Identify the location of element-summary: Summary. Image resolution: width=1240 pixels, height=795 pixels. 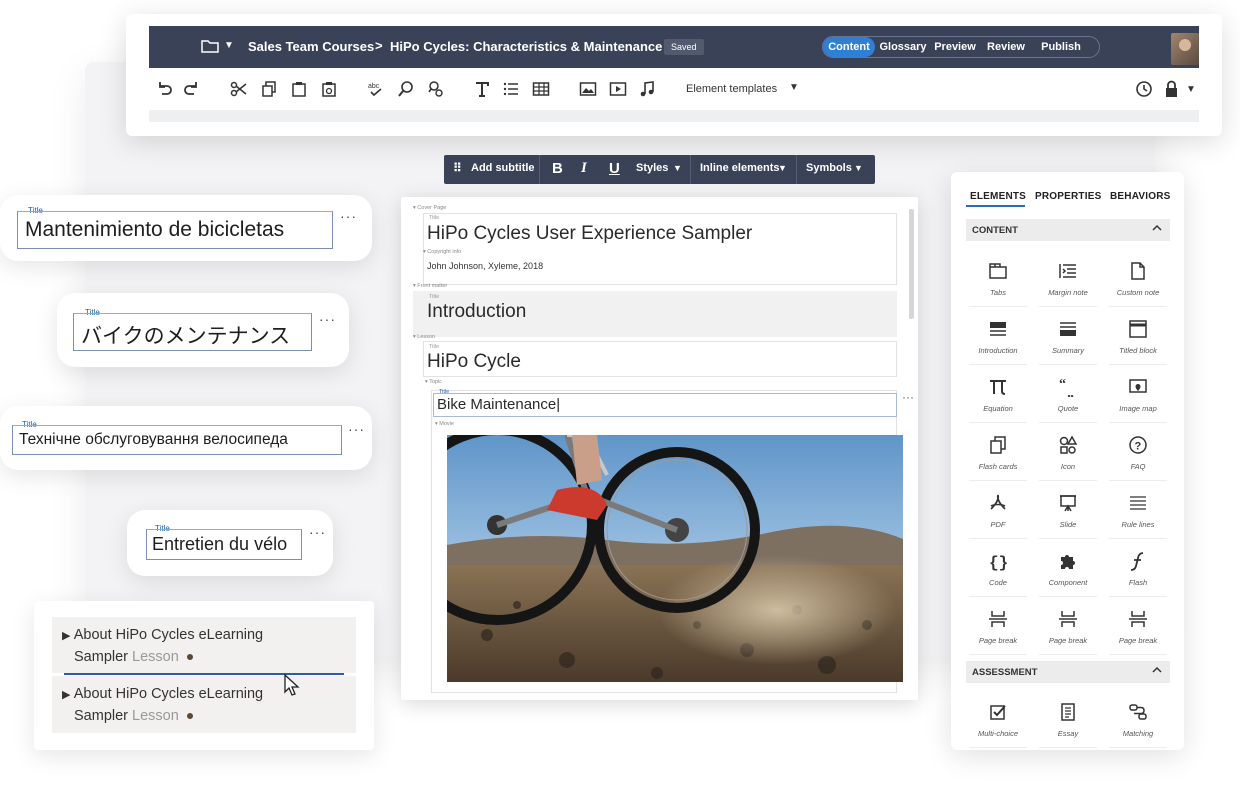
(1068, 338).